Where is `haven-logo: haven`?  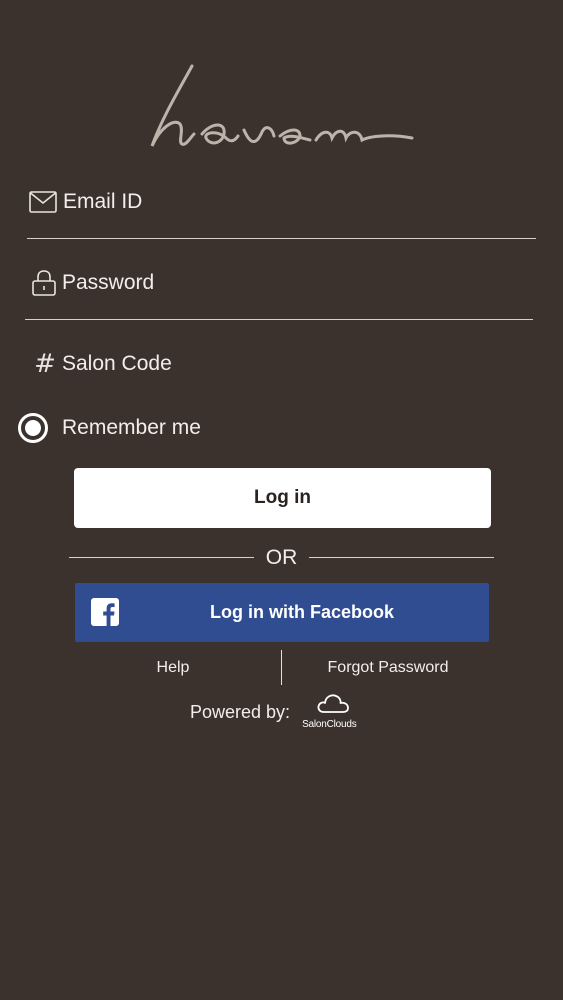 haven-logo: haven is located at coordinates (282, 105).